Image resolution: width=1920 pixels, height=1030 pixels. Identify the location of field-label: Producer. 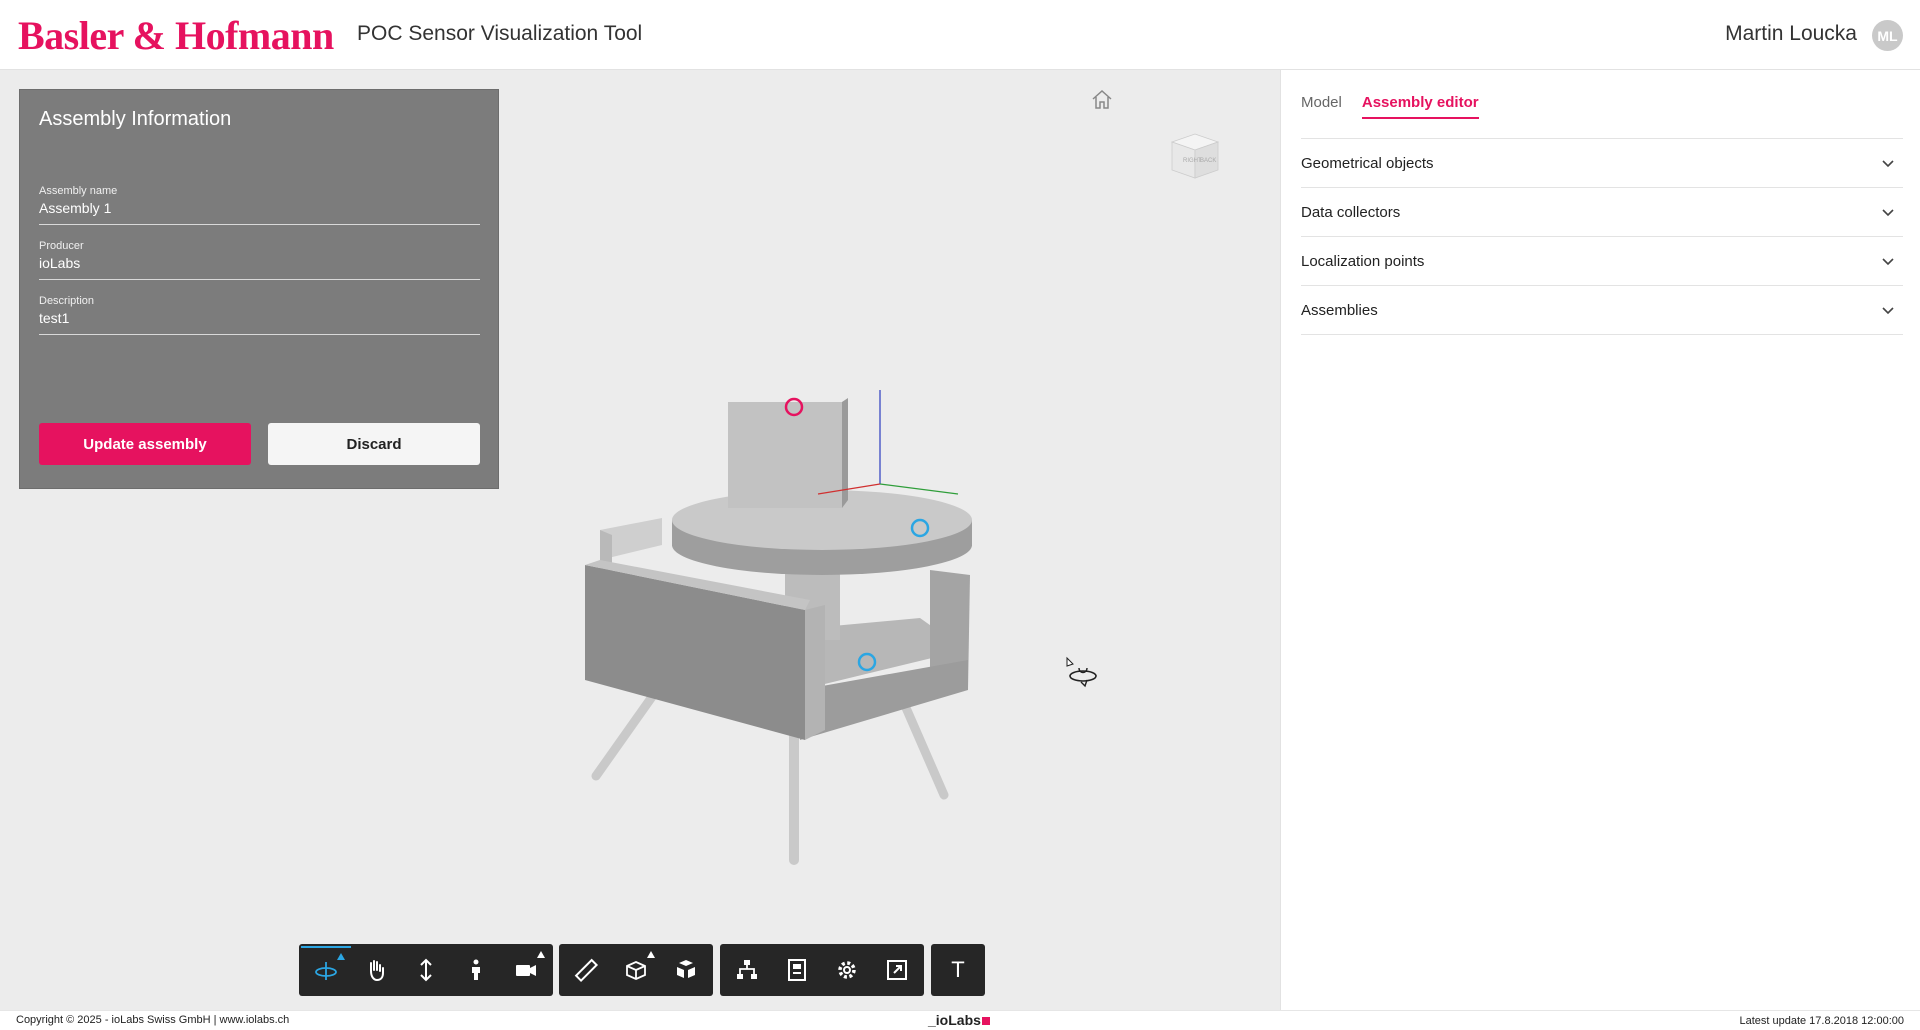
(61, 246).